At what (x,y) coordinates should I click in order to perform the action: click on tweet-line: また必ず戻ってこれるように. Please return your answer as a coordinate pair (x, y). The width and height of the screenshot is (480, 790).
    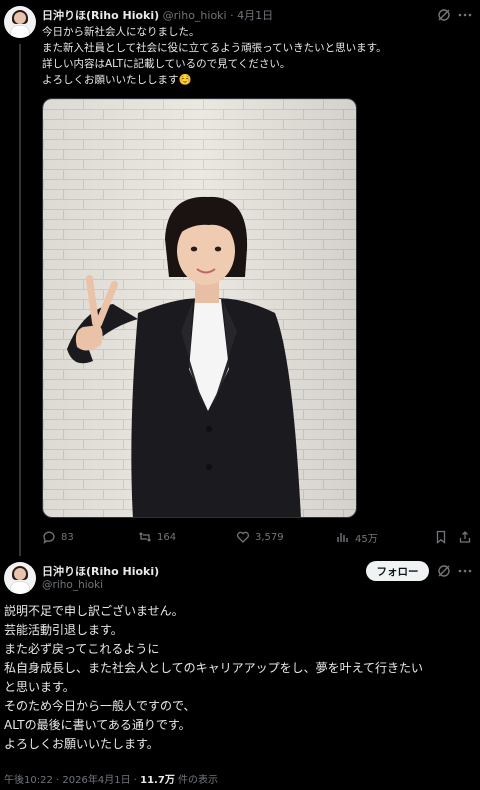
    Looking at the image, I should click on (82, 649).